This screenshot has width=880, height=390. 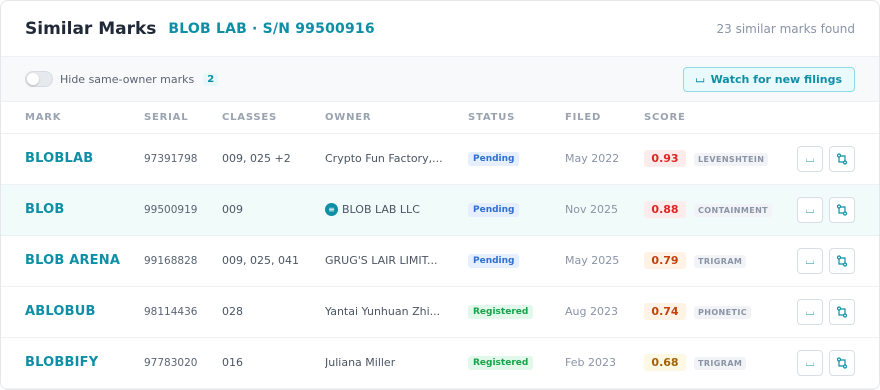 I want to click on watch-new-filings-button: ⌴ Watch for new filings, so click(x=768, y=79).